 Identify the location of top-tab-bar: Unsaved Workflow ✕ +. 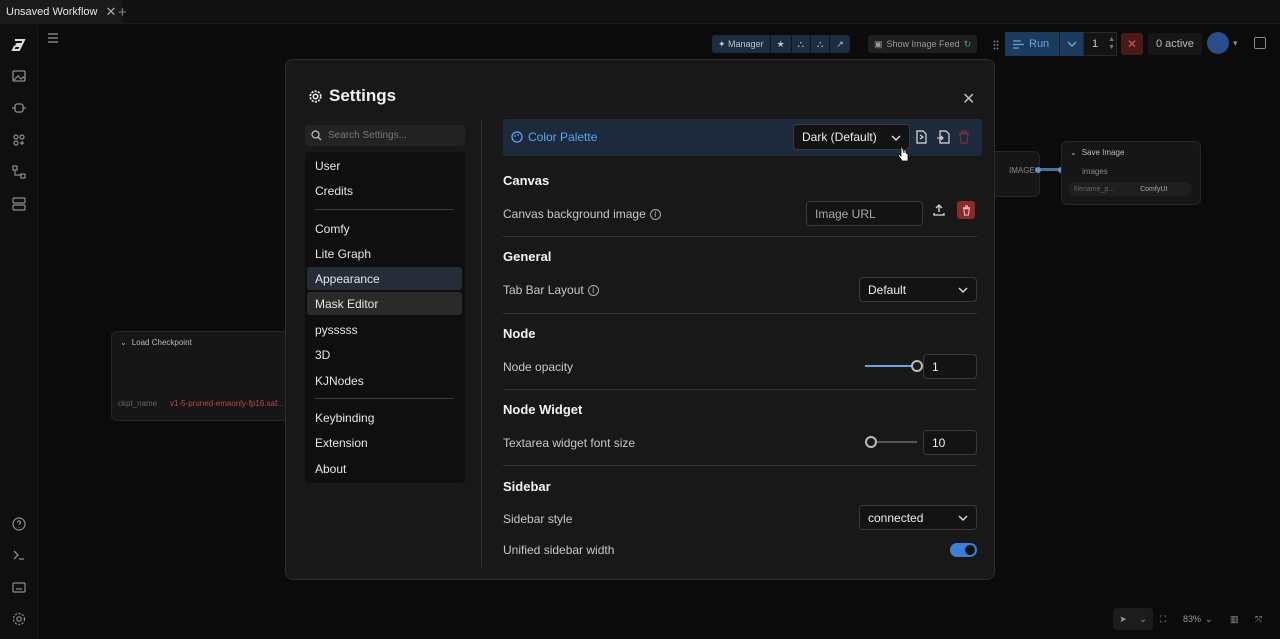
(640, 12).